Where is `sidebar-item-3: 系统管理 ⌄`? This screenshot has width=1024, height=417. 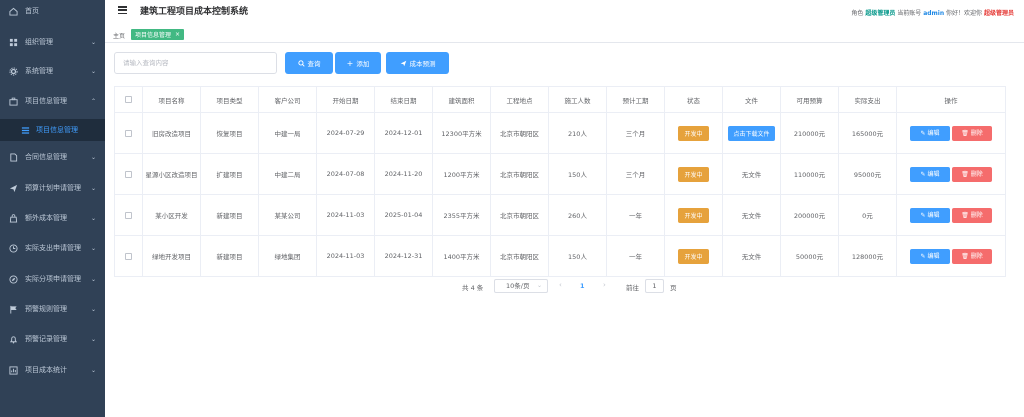
sidebar-item-3: 系统管理 ⌄ is located at coordinates (52, 71).